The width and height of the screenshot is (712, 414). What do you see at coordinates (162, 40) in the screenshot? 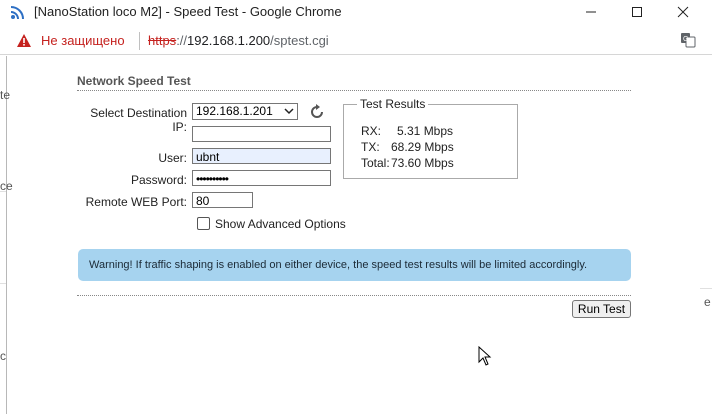
I see `url-scheme: https` at bounding box center [162, 40].